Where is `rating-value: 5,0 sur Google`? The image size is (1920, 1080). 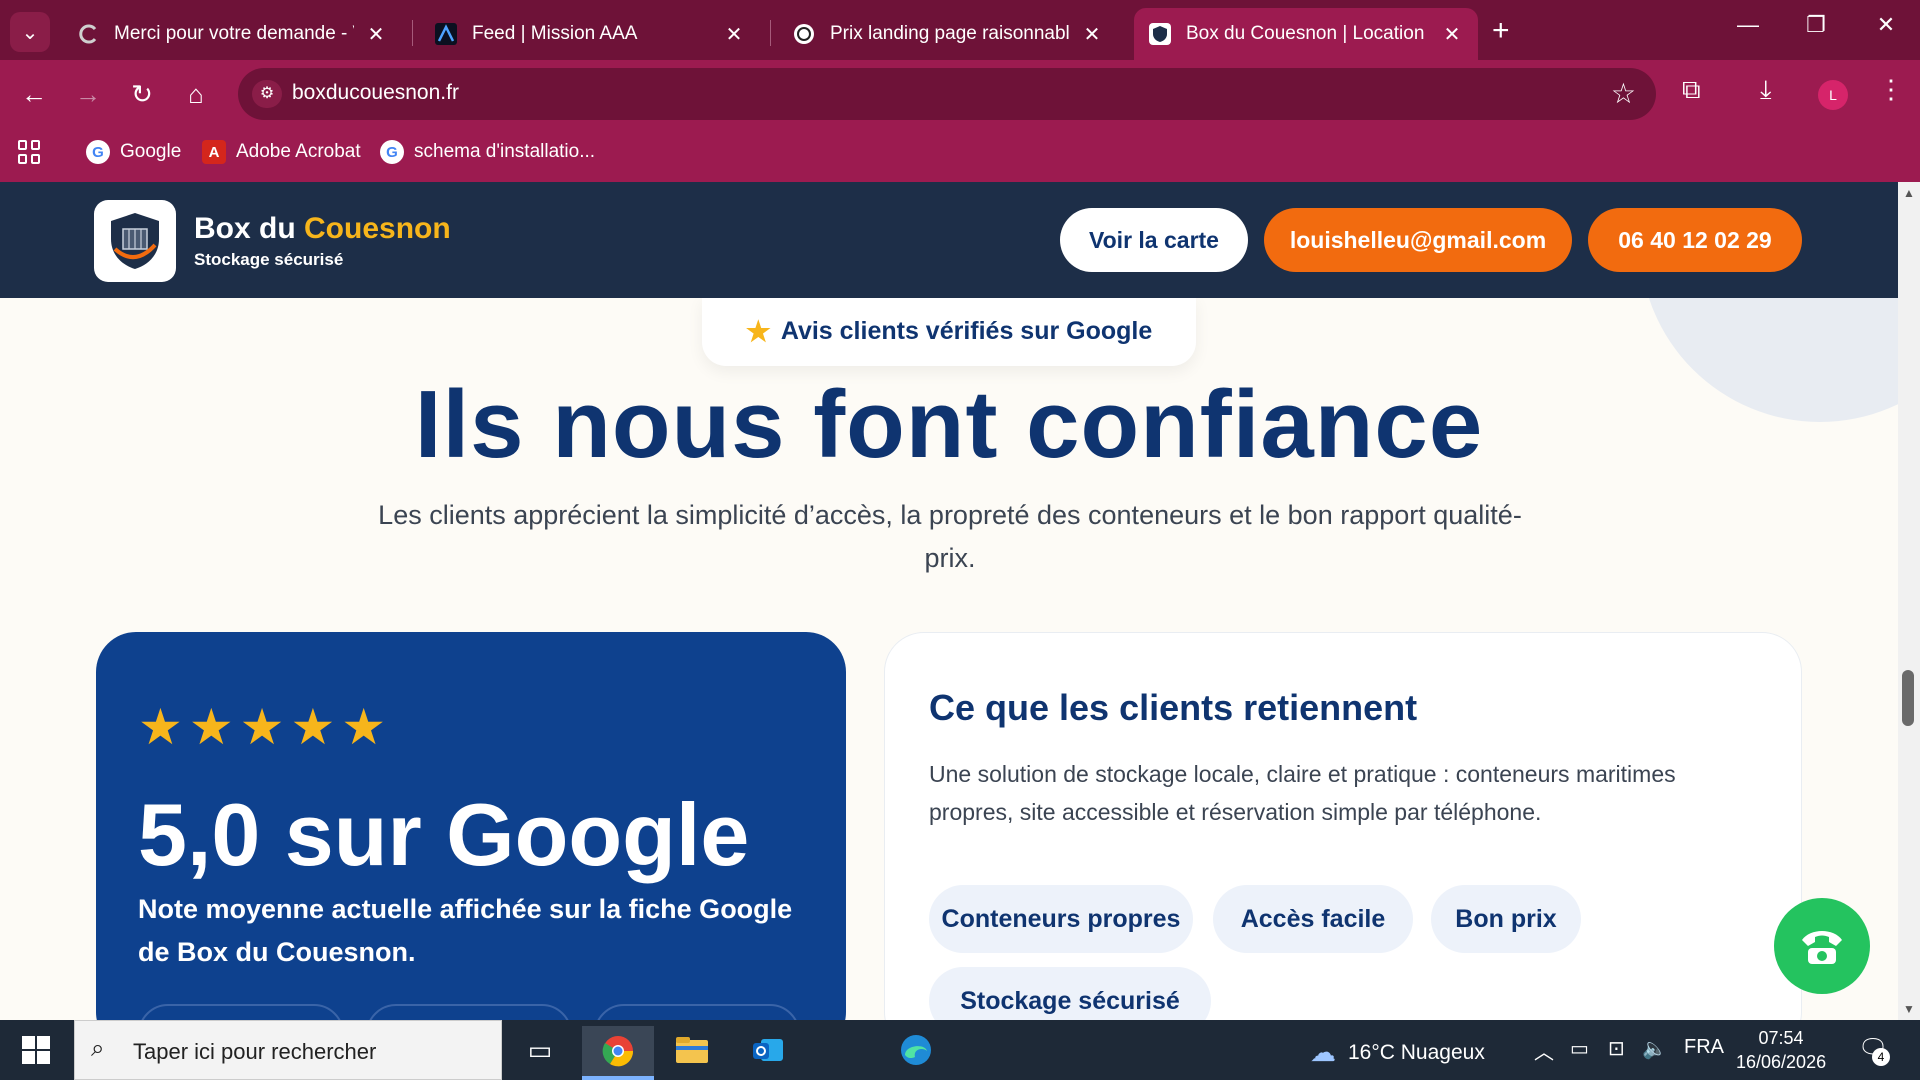 rating-value: 5,0 sur Google is located at coordinates (444, 834).